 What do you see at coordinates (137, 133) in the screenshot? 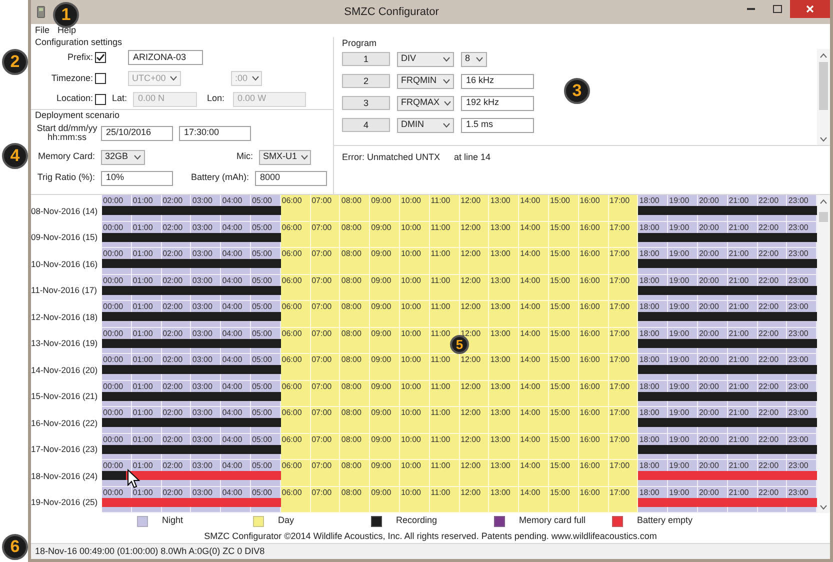
I see `input-field: 25/10/2016` at bounding box center [137, 133].